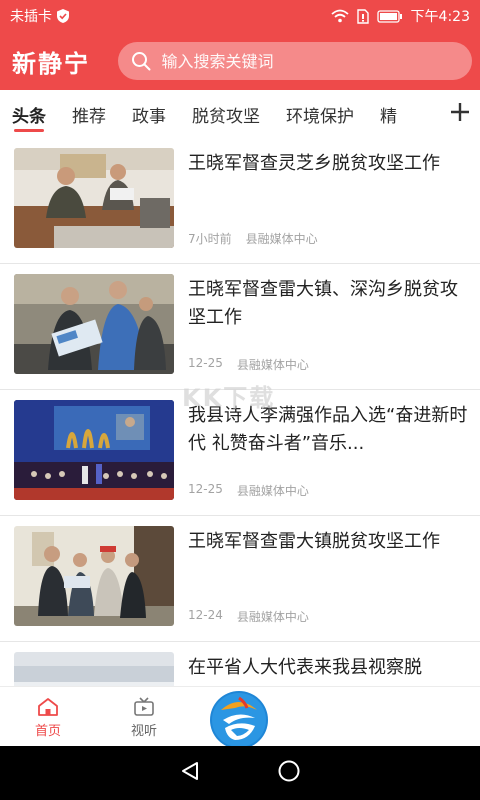 Image resolution: width=480 pixels, height=800 pixels. I want to click on wifi-icon, so click(339, 16).